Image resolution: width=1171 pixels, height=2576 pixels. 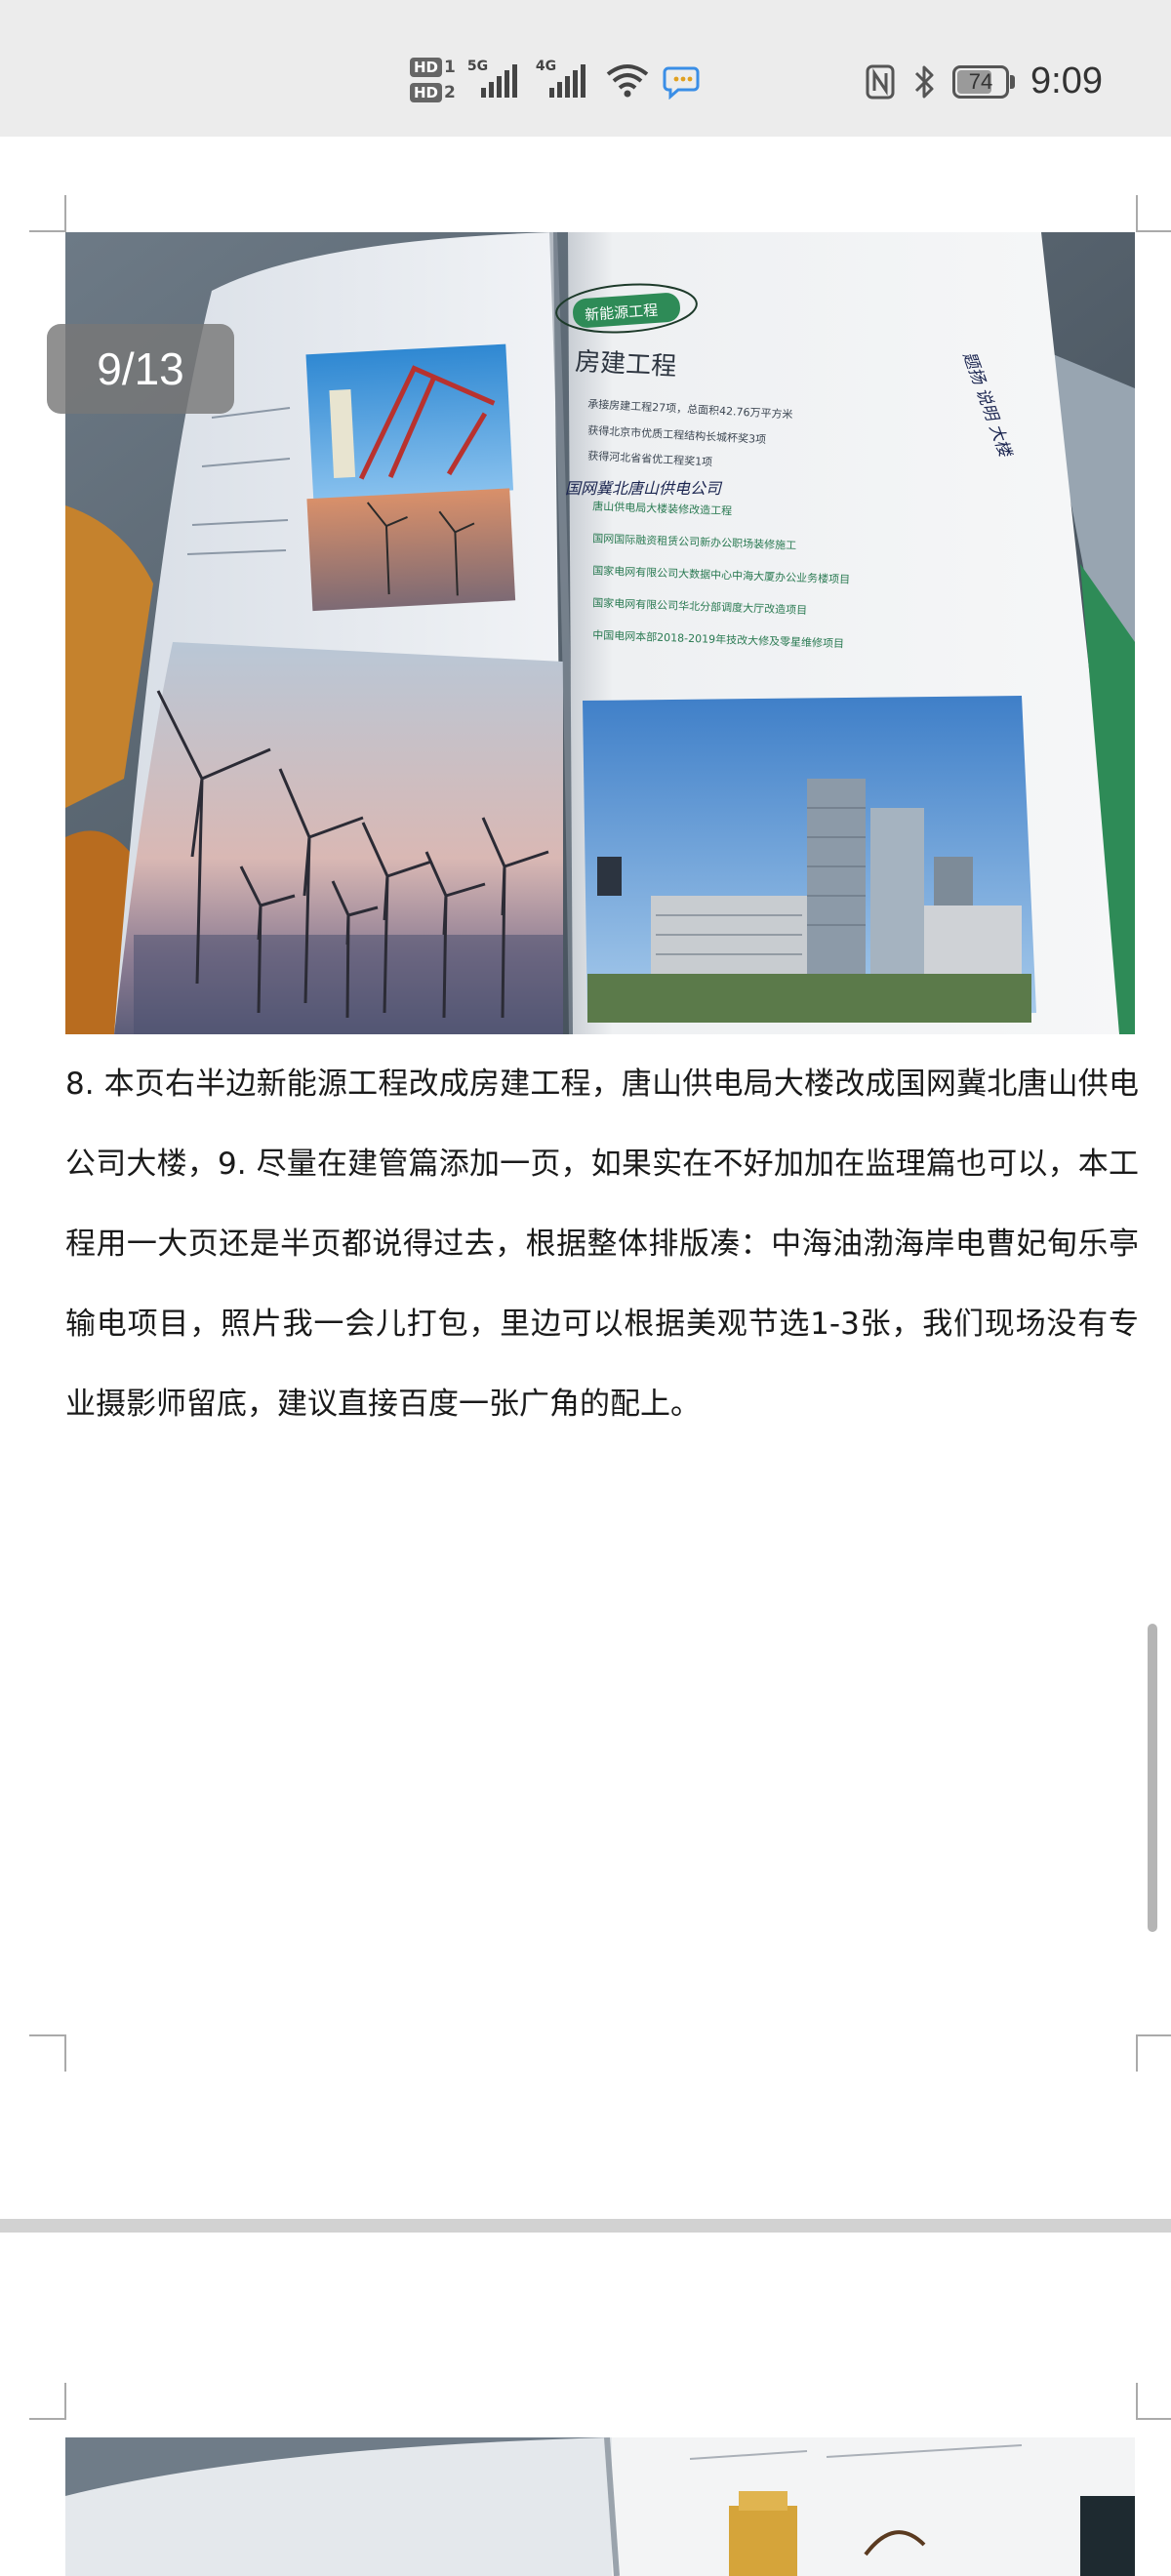 What do you see at coordinates (644, 488) in the screenshot?
I see `photo-handwritten-note: 国网冀北唐山供电公司` at bounding box center [644, 488].